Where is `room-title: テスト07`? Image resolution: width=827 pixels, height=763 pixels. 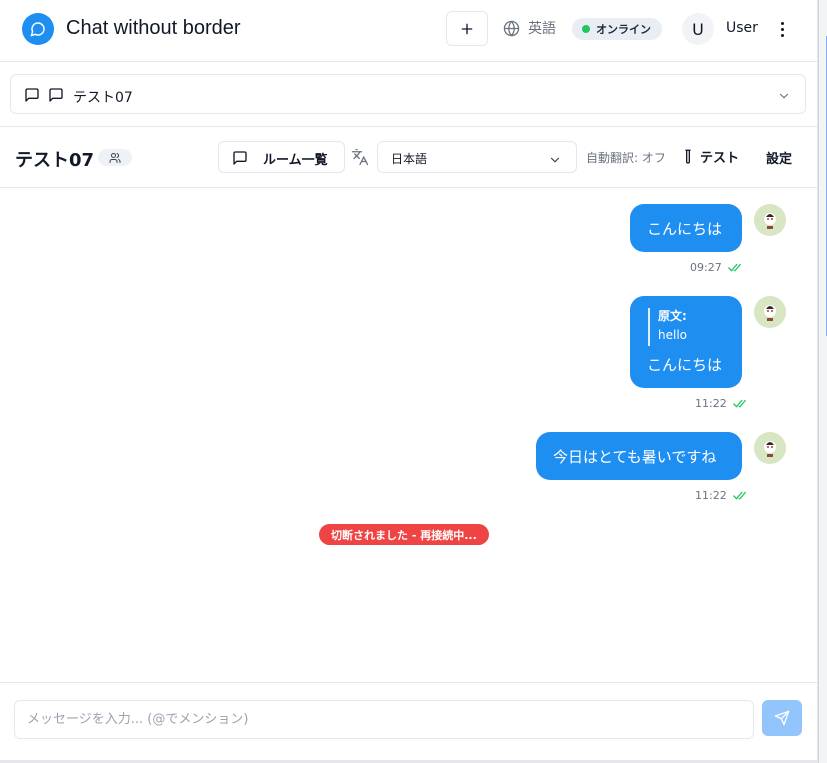 room-title: テスト07 is located at coordinates (55, 160).